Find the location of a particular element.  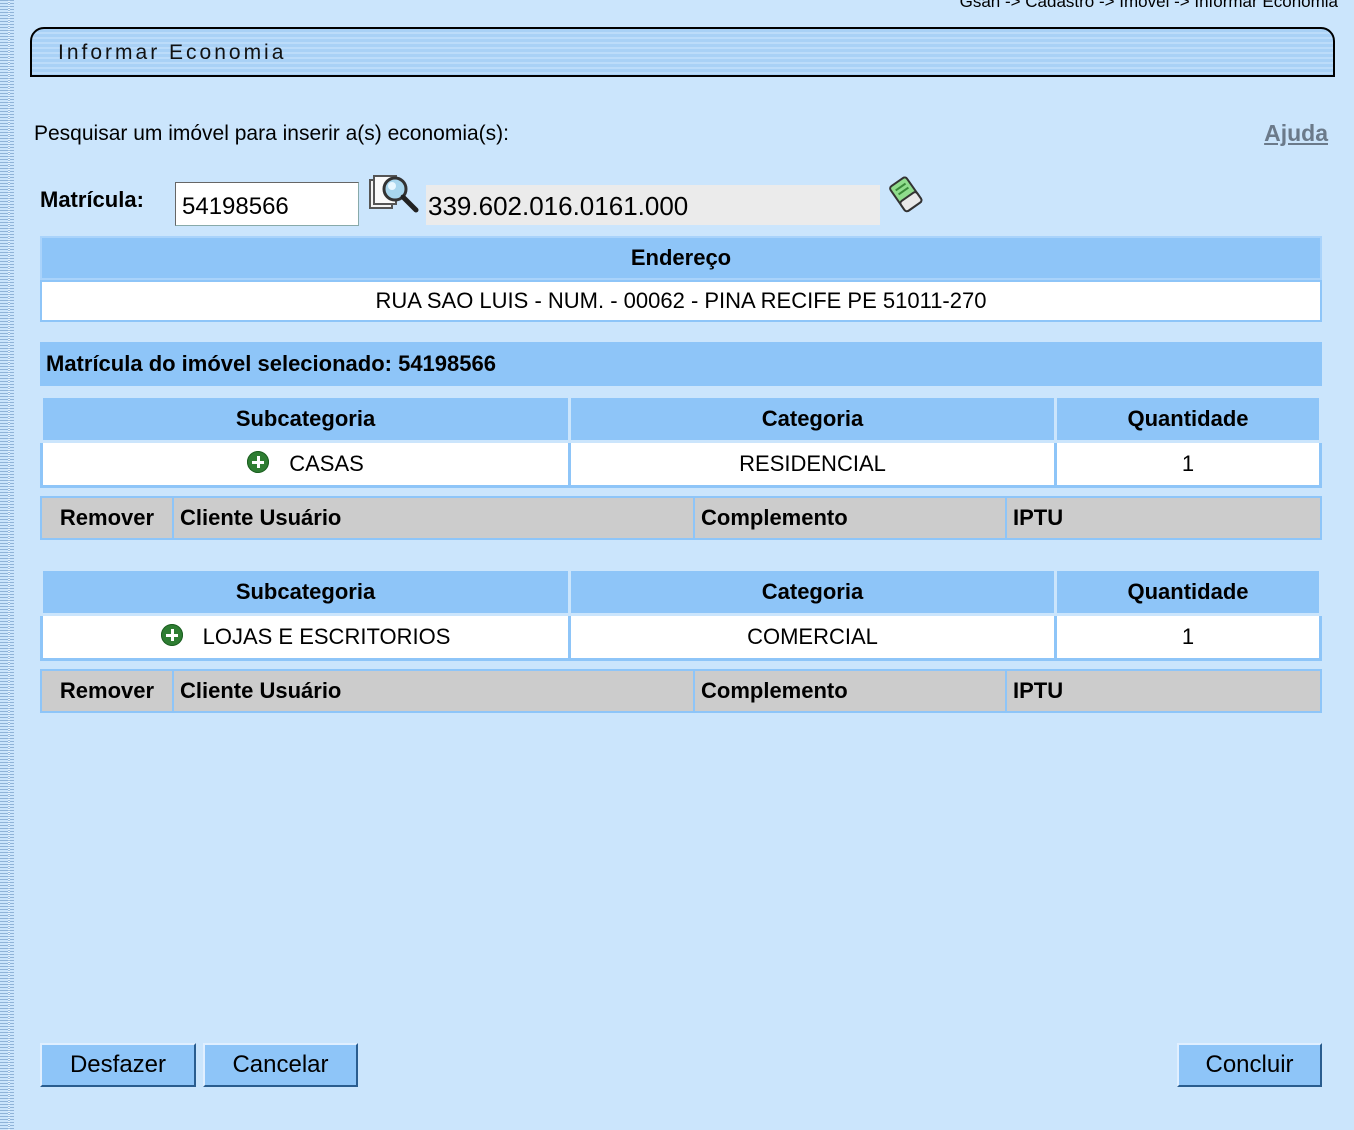

cancel-button: Cancelar is located at coordinates (280, 1065).